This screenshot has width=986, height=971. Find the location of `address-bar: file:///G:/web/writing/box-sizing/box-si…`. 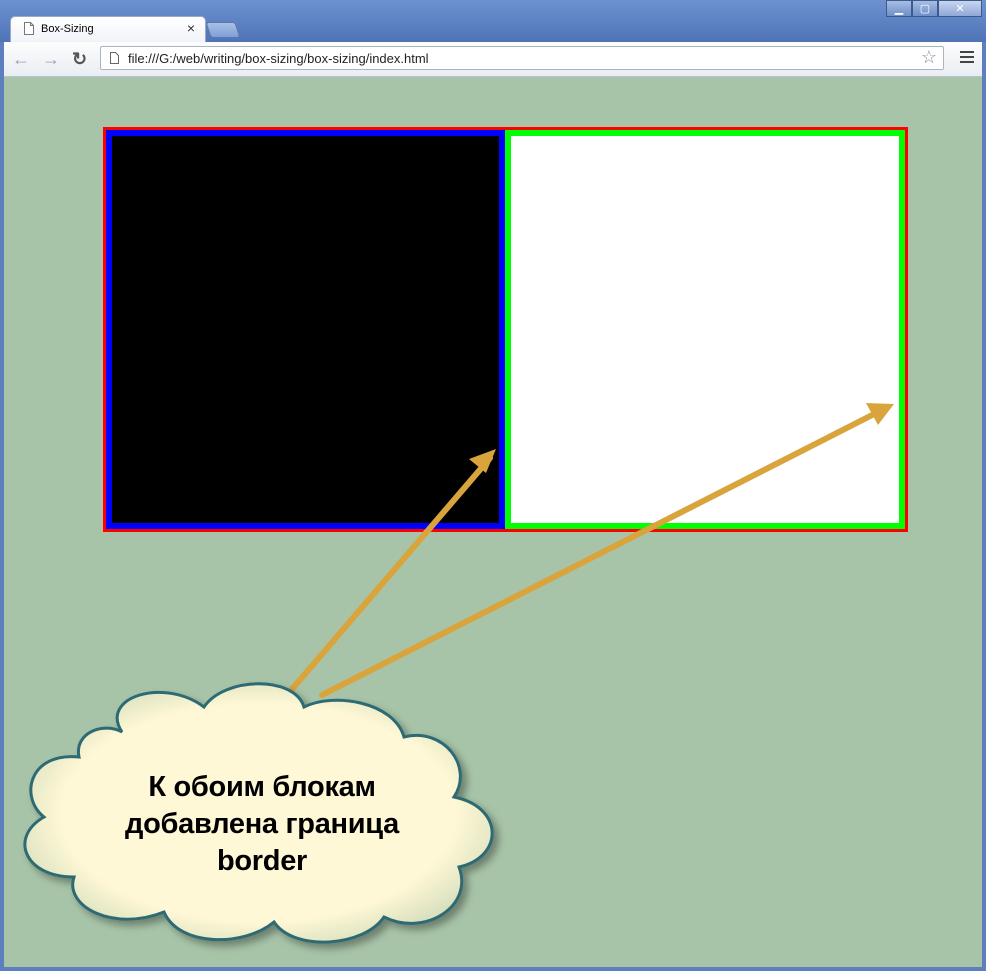

address-bar: file:///G:/web/writing/box-sizing/box-si… is located at coordinates (522, 58).